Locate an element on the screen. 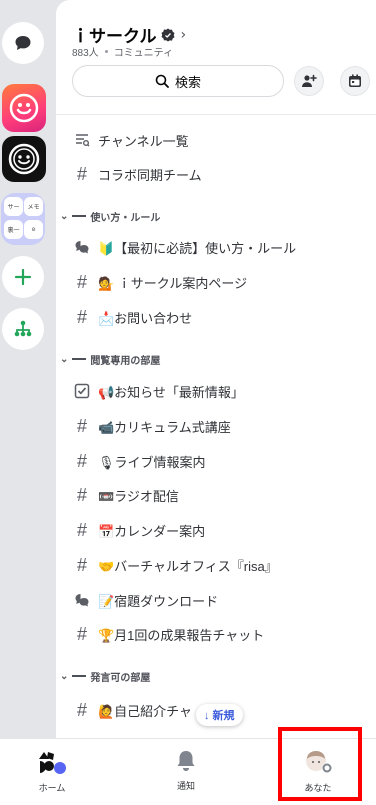  channel-row: # 🙋自己紹介チャ is located at coordinates (132, 710).